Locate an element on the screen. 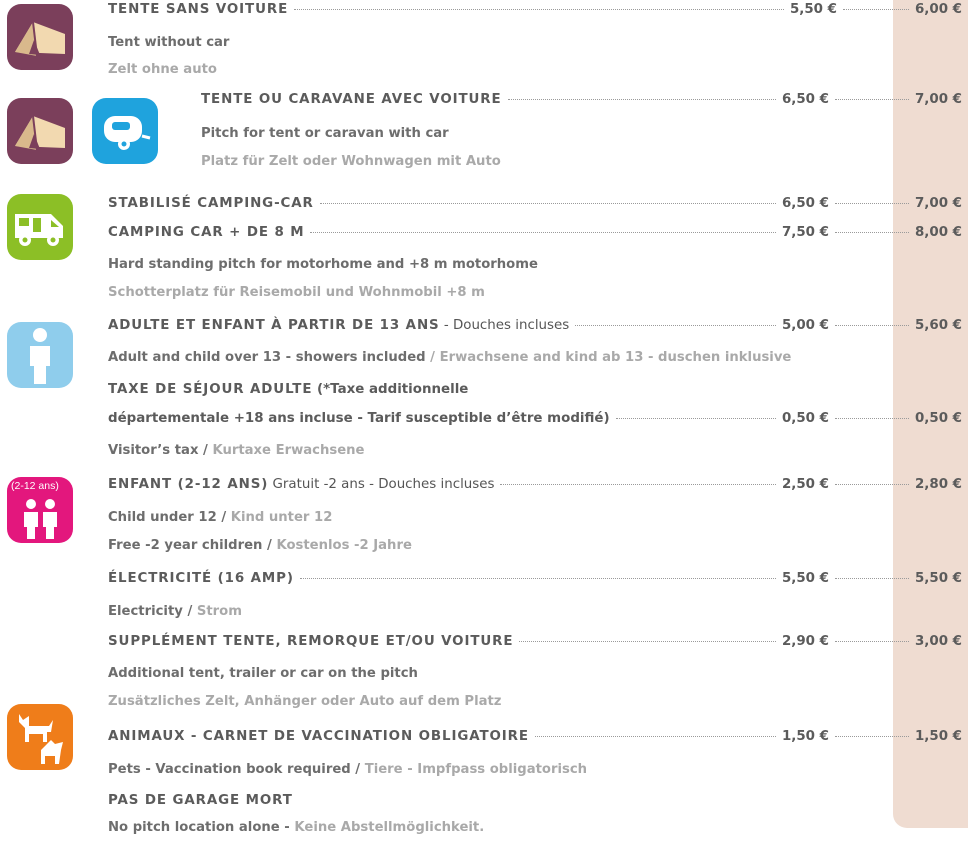  english-description: No pitch location alone - is located at coordinates (201, 827).